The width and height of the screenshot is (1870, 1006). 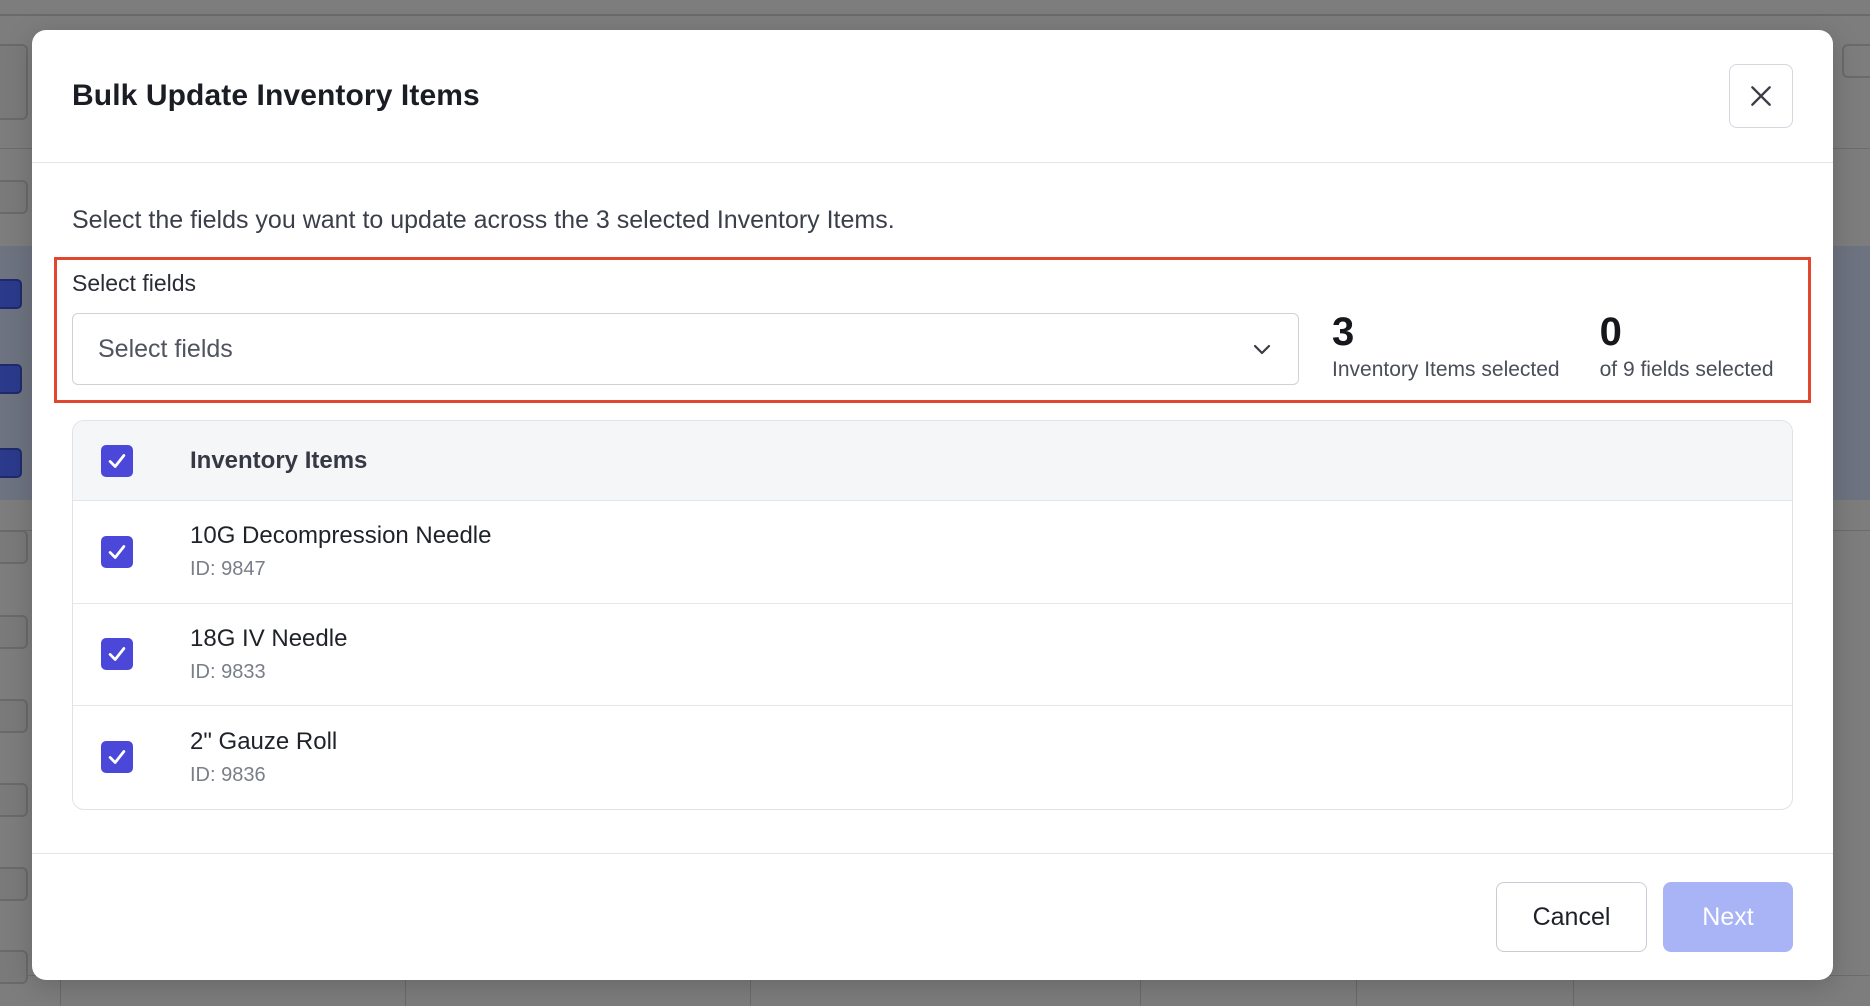 I want to click on select-fields-dropdown: Select fields, so click(x=685, y=349).